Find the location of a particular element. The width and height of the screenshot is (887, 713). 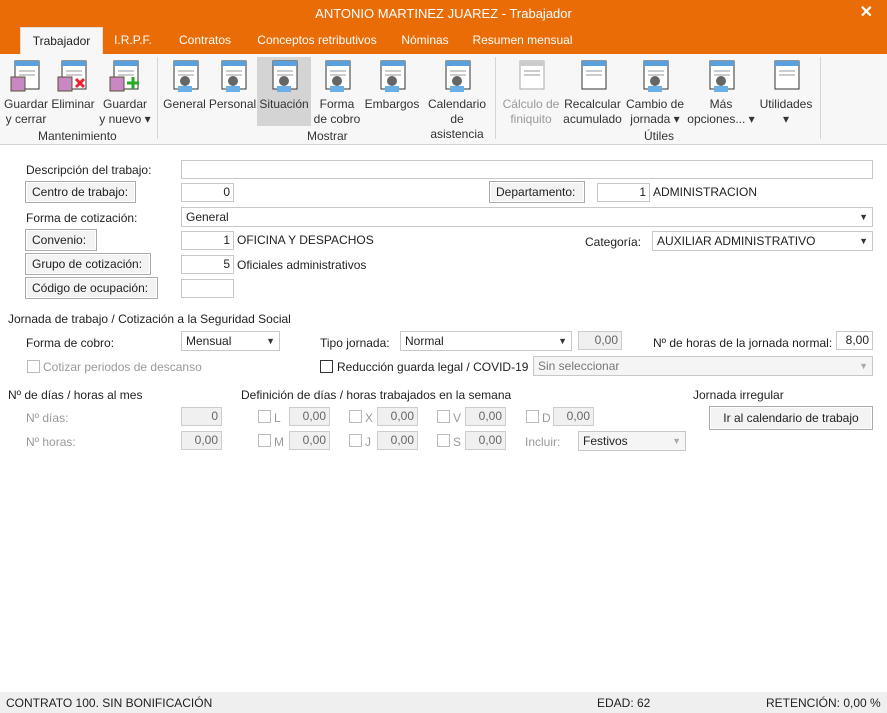

day-S-checkbox is located at coordinates (443, 440).